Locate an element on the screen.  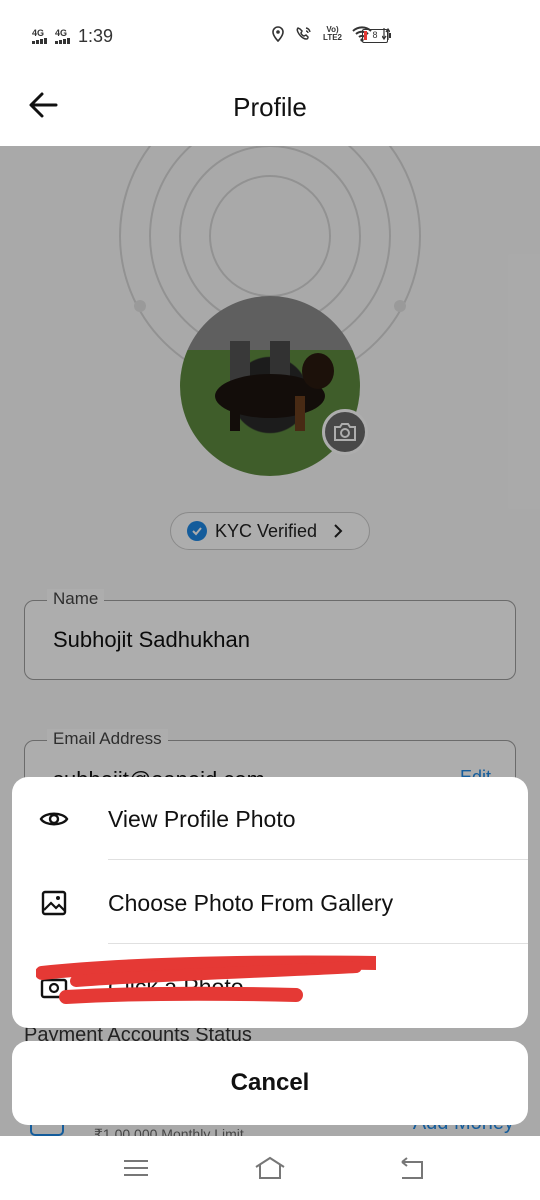
home-icon is located at coordinates (270, 1168).